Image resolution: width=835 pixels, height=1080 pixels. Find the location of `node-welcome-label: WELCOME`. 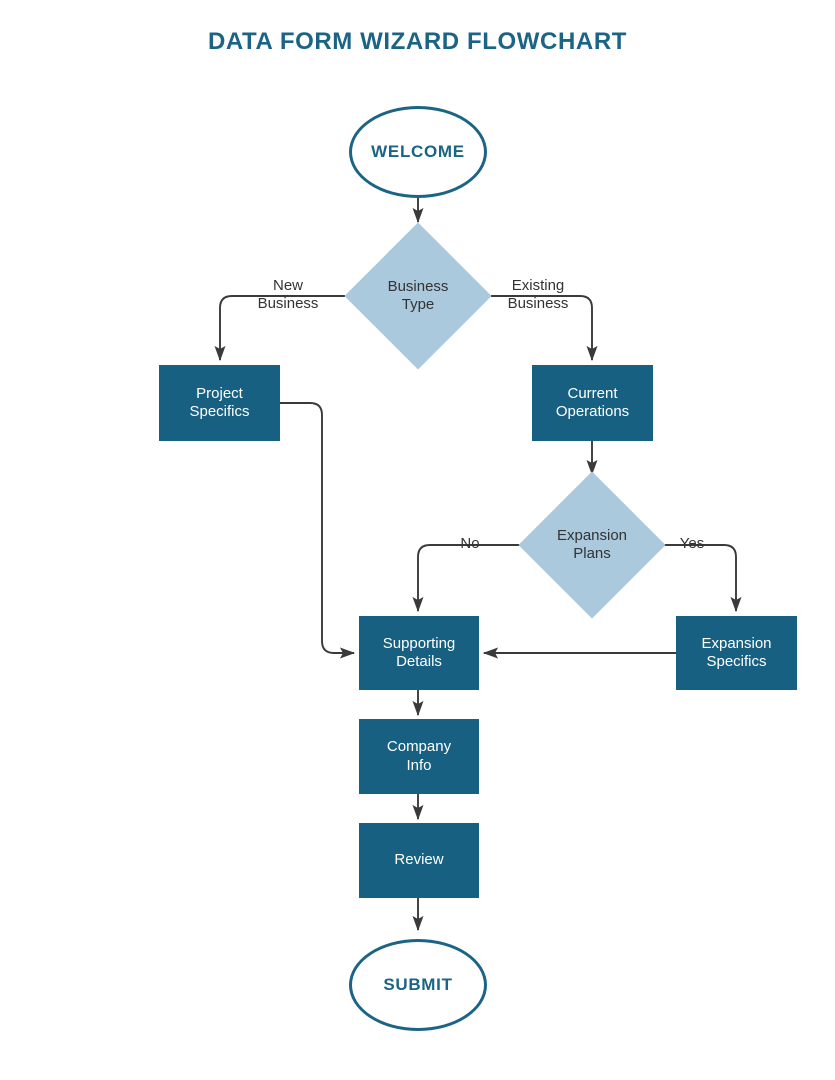

node-welcome-label: WELCOME is located at coordinates (418, 151).